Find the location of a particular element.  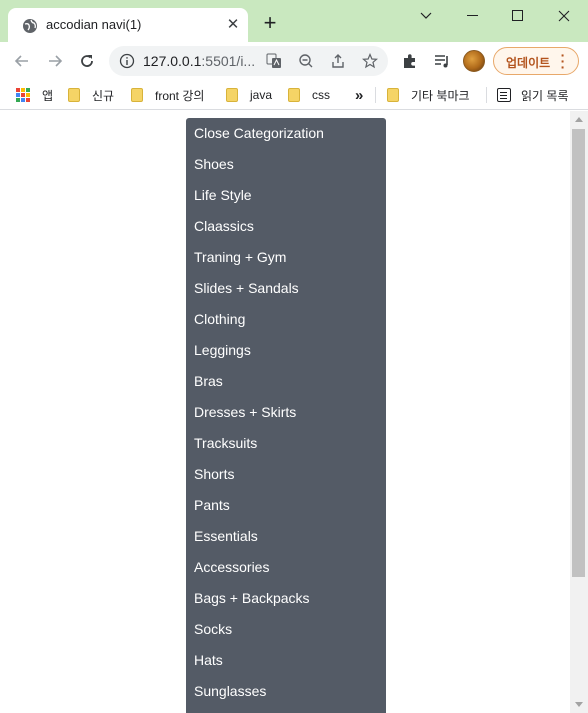

scroll-up-arrow-icon is located at coordinates (579, 119).